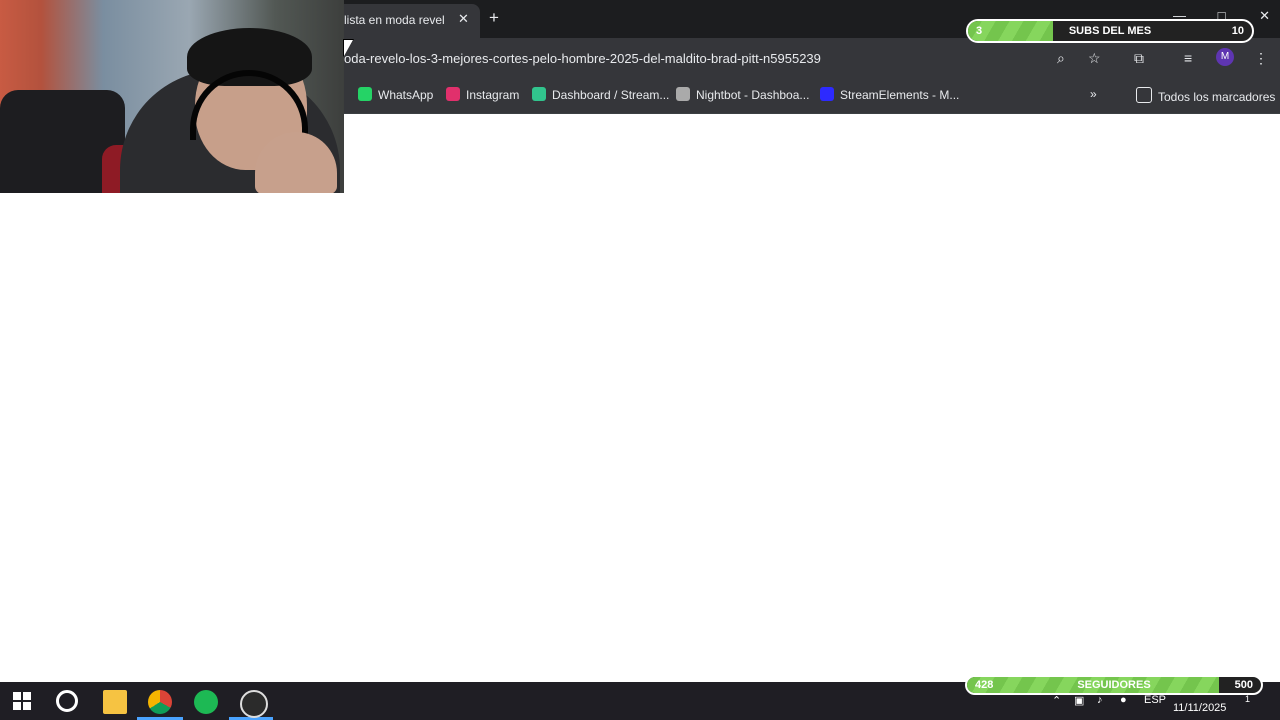  Describe the element at coordinates (348, 48) in the screenshot. I see `mouse-cursor` at that location.